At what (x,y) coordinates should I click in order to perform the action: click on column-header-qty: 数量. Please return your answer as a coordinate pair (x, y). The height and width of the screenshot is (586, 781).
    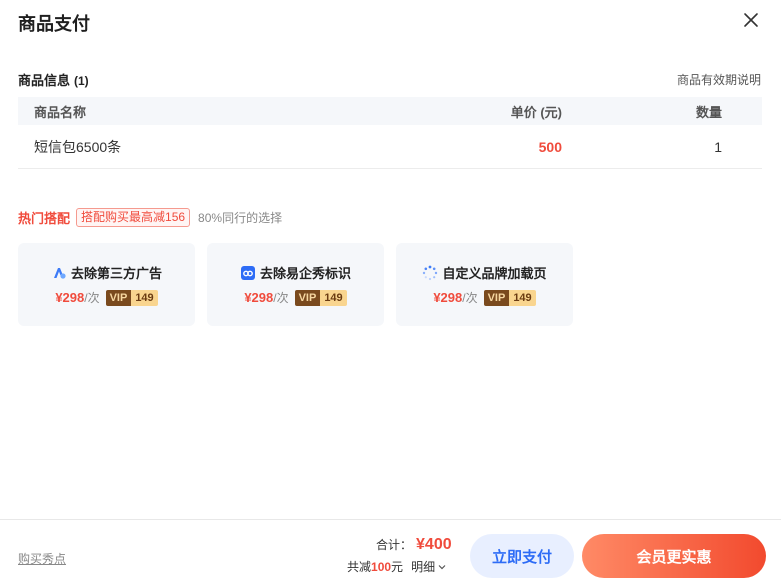
    Looking at the image, I should click on (708, 112).